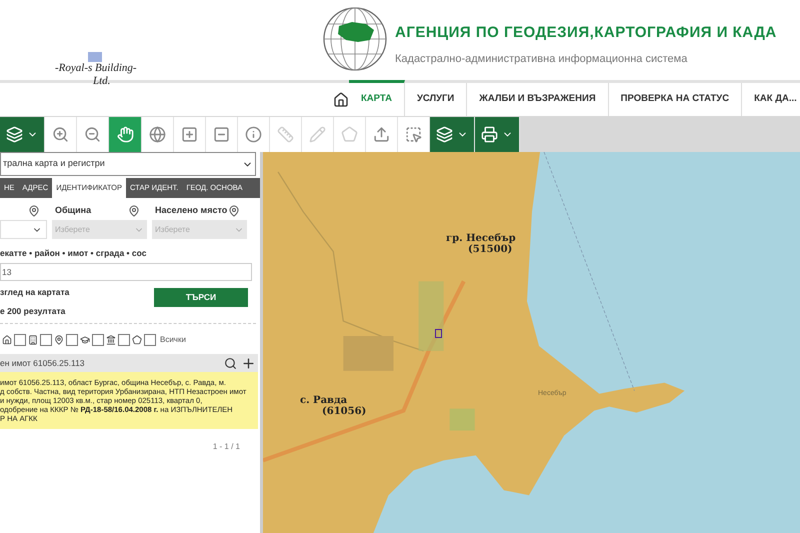 The image size is (800, 533). What do you see at coordinates (355, 39) in the screenshot?
I see `globe-logo-icon` at bounding box center [355, 39].